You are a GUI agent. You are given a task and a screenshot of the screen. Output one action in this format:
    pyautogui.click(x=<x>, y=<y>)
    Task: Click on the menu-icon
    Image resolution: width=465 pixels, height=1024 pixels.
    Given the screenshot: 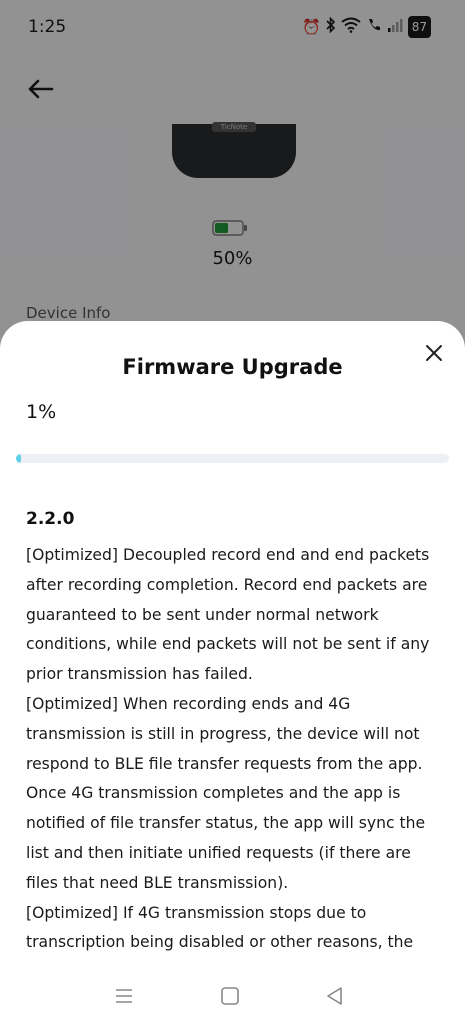 What is the action you would take?
    pyautogui.click(x=124, y=996)
    